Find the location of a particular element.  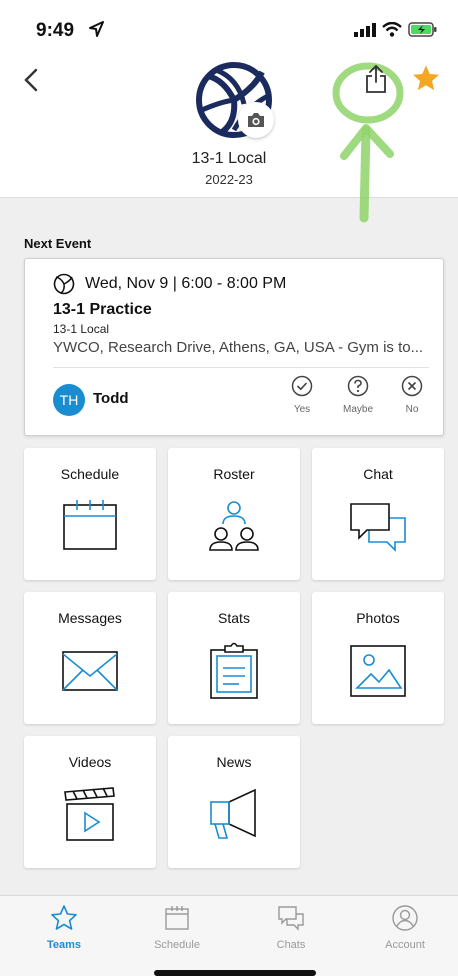

tile-chat: Chat is located at coordinates (378, 514).